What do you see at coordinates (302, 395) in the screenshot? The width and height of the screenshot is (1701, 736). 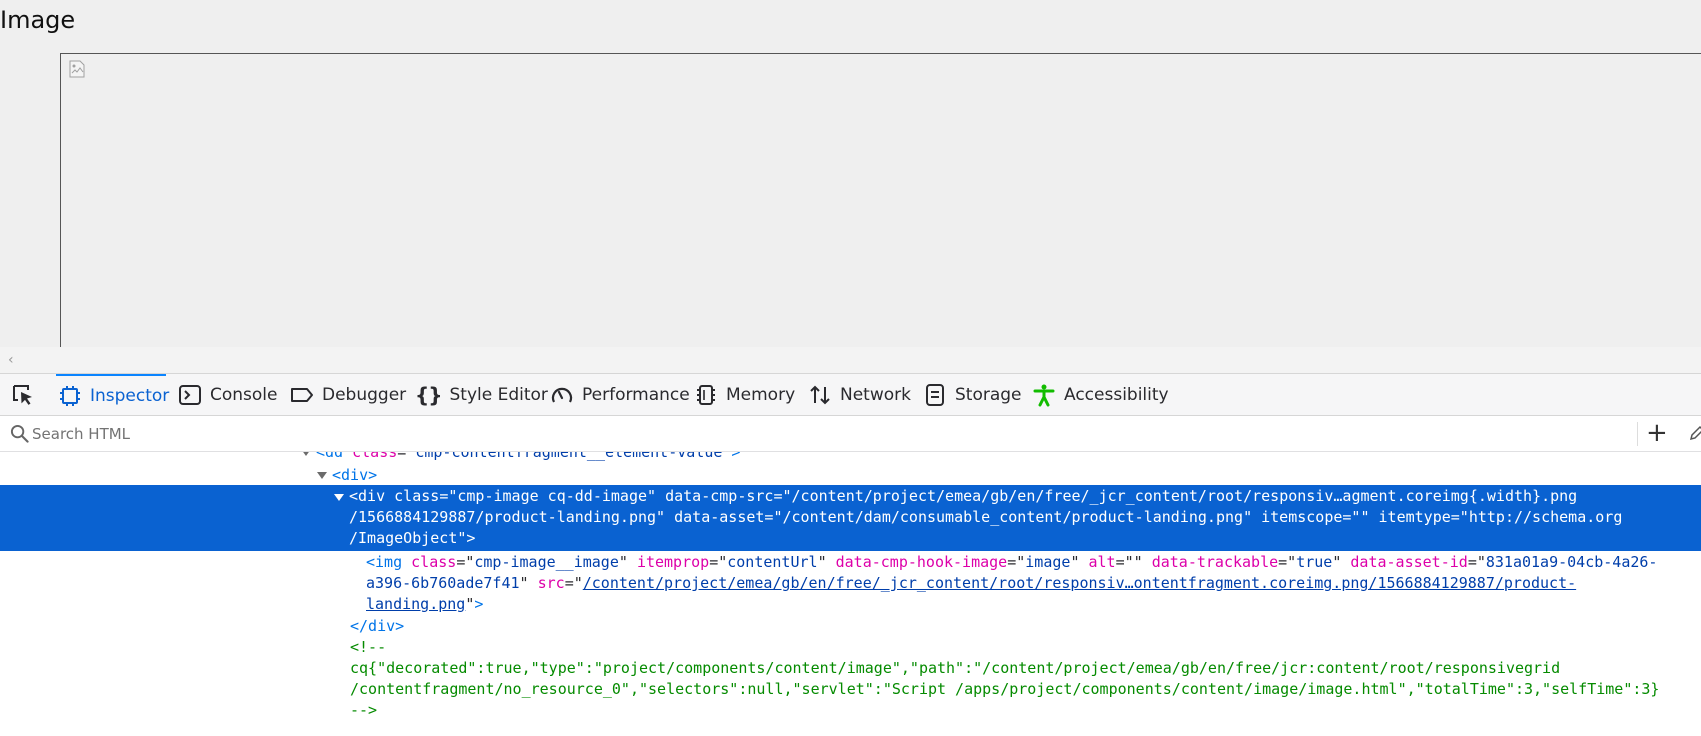 I see `debugger-icon` at bounding box center [302, 395].